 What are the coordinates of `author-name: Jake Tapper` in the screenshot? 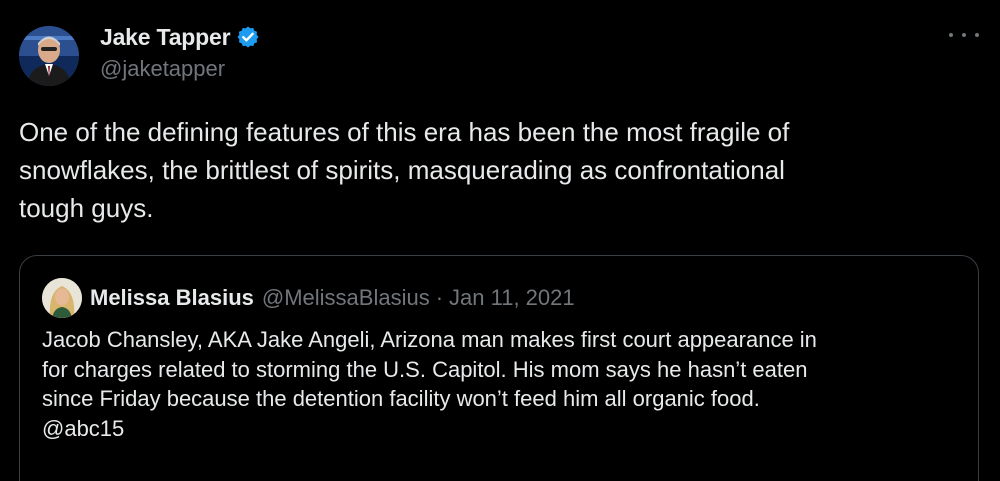 It's located at (165, 37).